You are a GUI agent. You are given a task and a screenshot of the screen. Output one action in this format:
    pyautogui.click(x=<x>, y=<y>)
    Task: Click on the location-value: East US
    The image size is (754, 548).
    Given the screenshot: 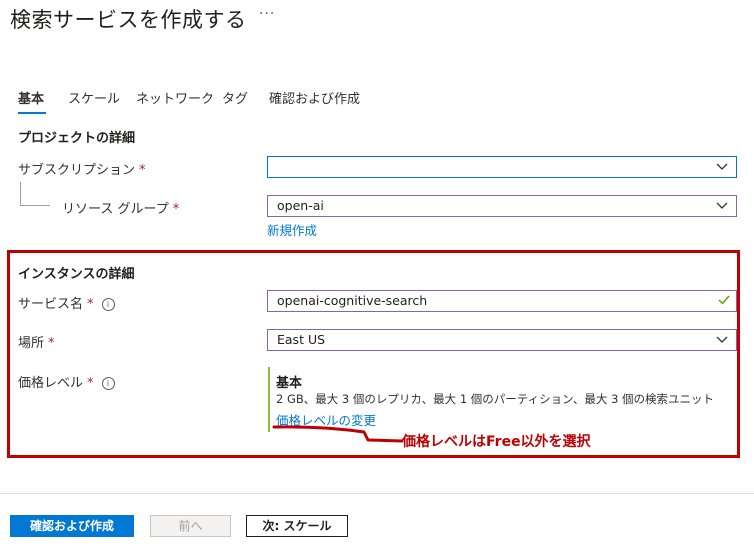 What is the action you would take?
    pyautogui.click(x=301, y=339)
    